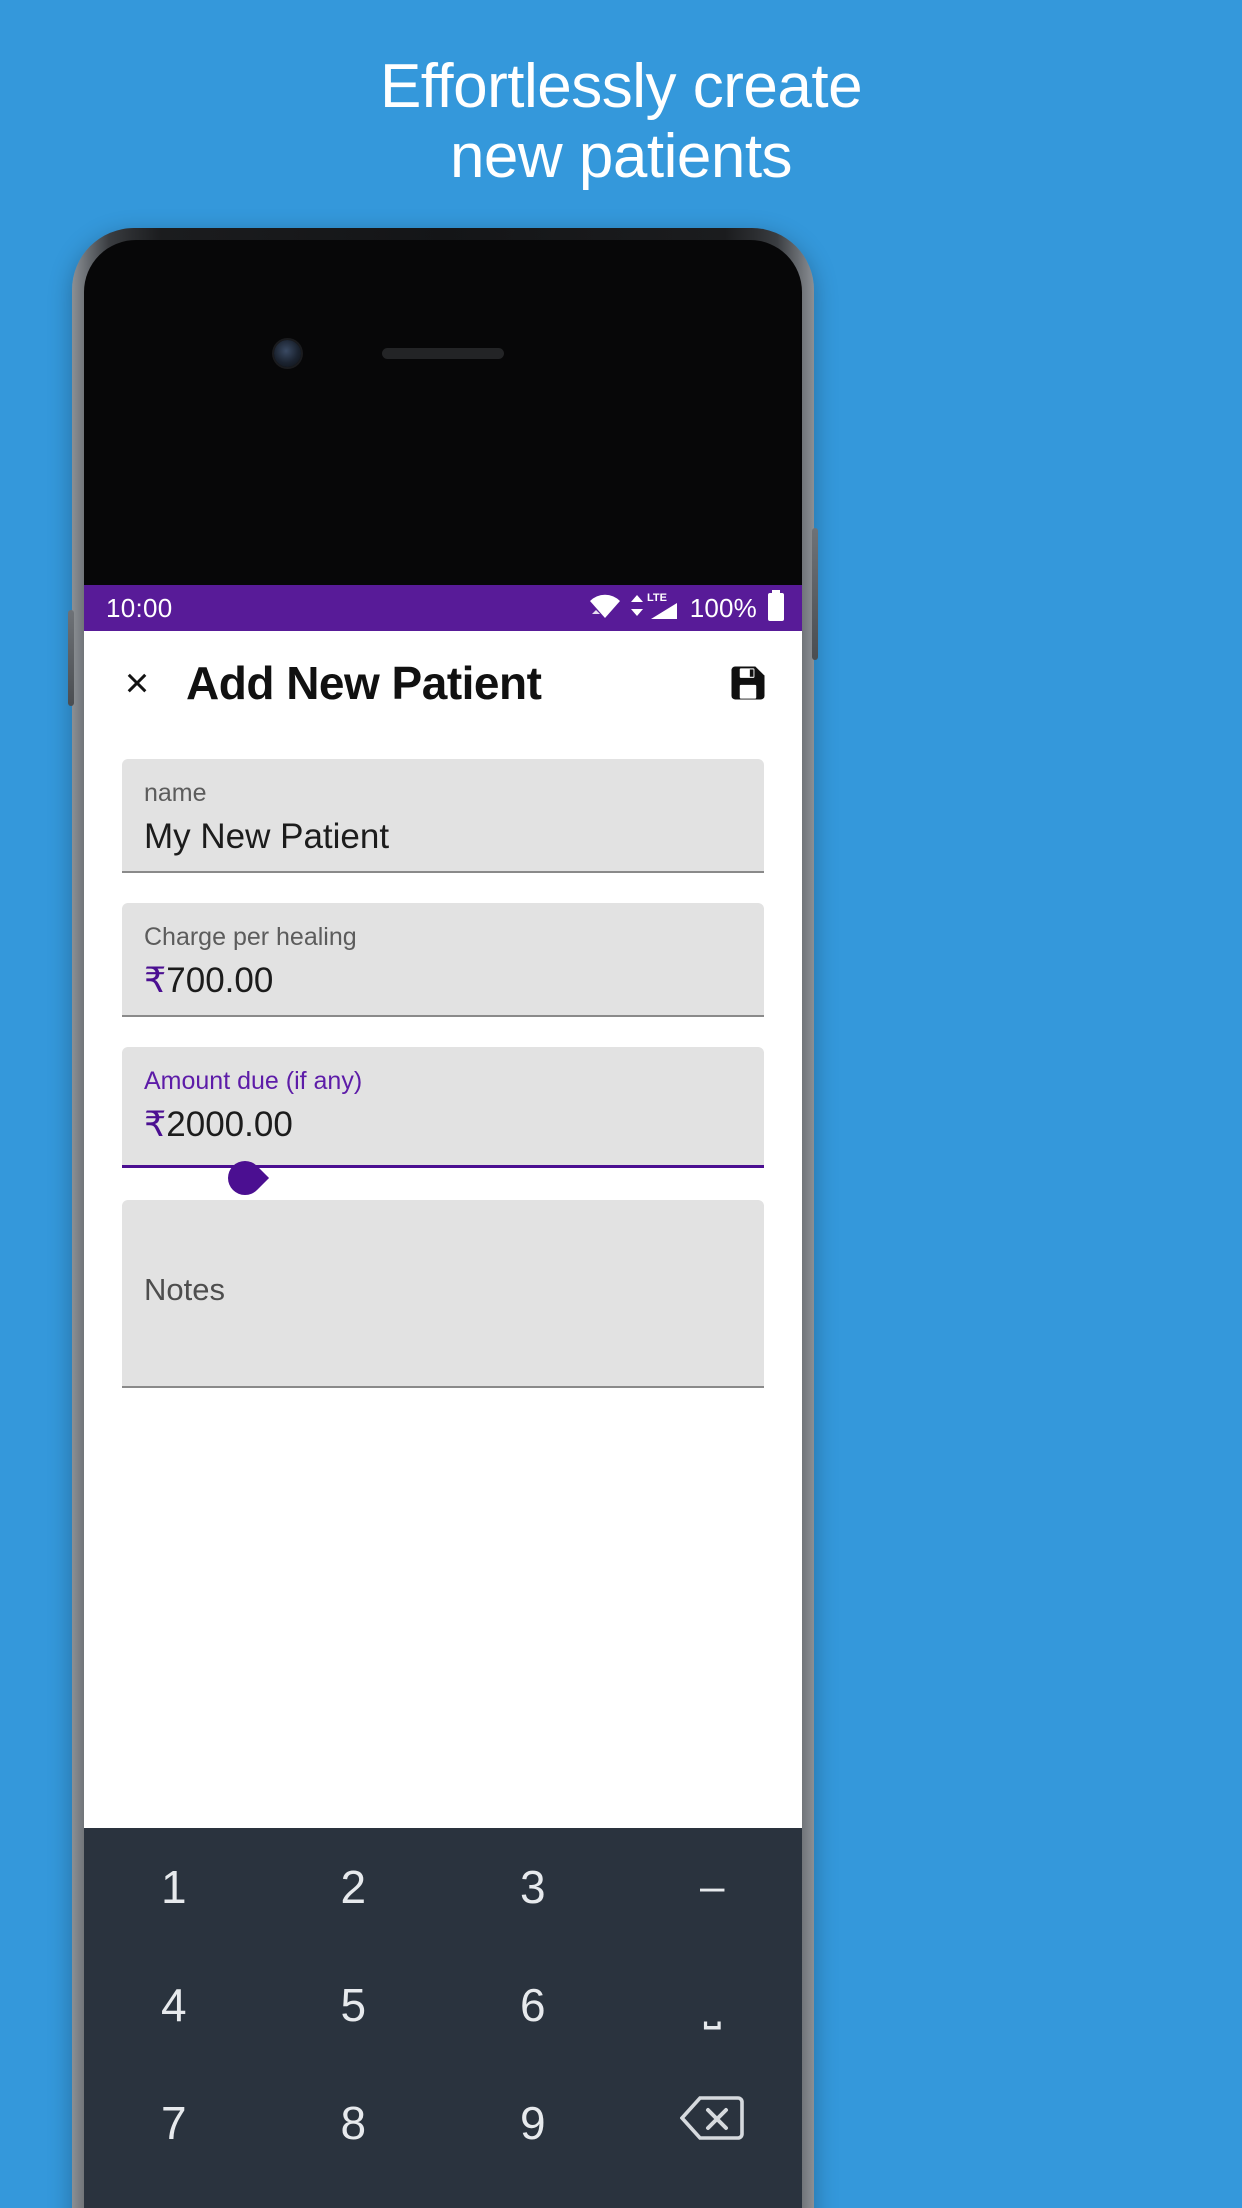 Image resolution: width=1242 pixels, height=2208 pixels. I want to click on numeric-keyboard: 1 2 3 – 4 5 6 ⎵ 7 8 9, so click(443, 2018).